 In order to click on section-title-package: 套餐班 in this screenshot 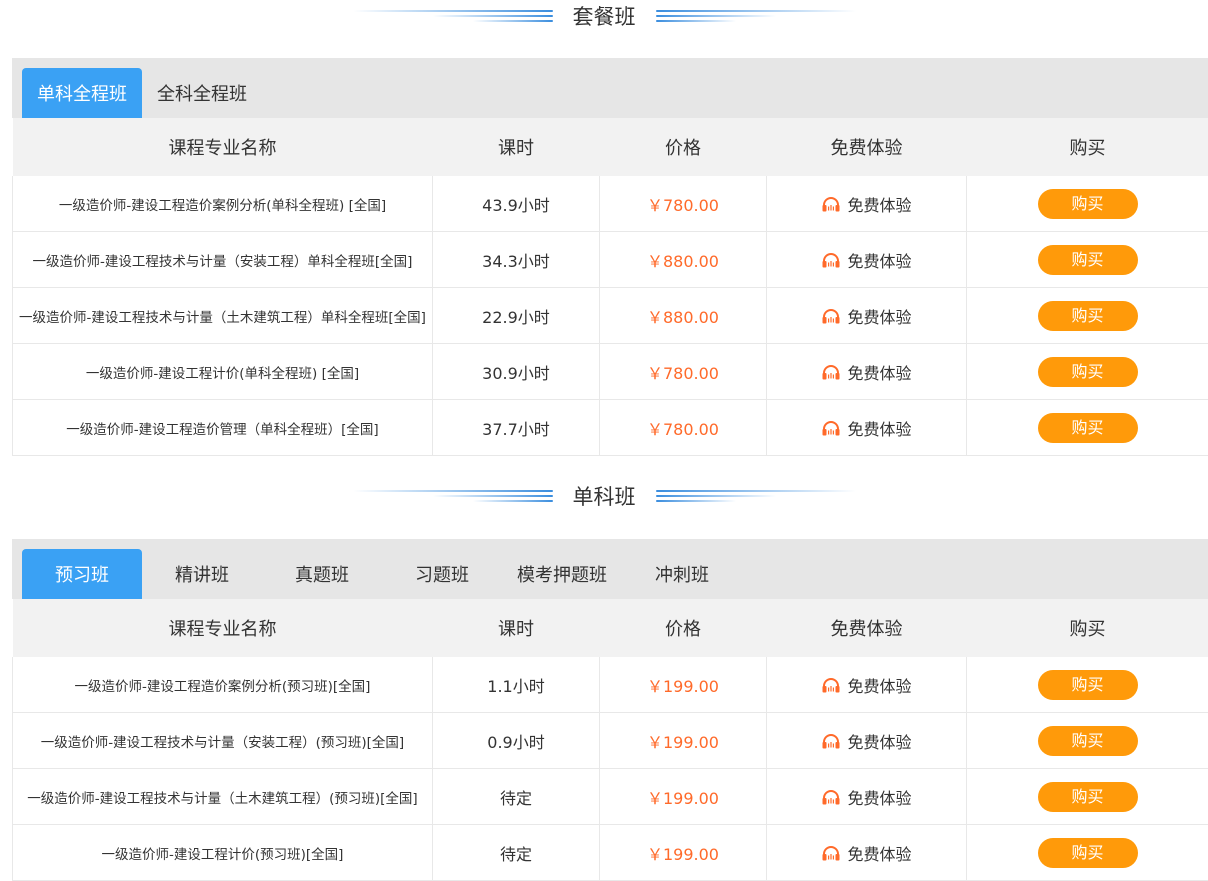, I will do `click(604, 17)`.